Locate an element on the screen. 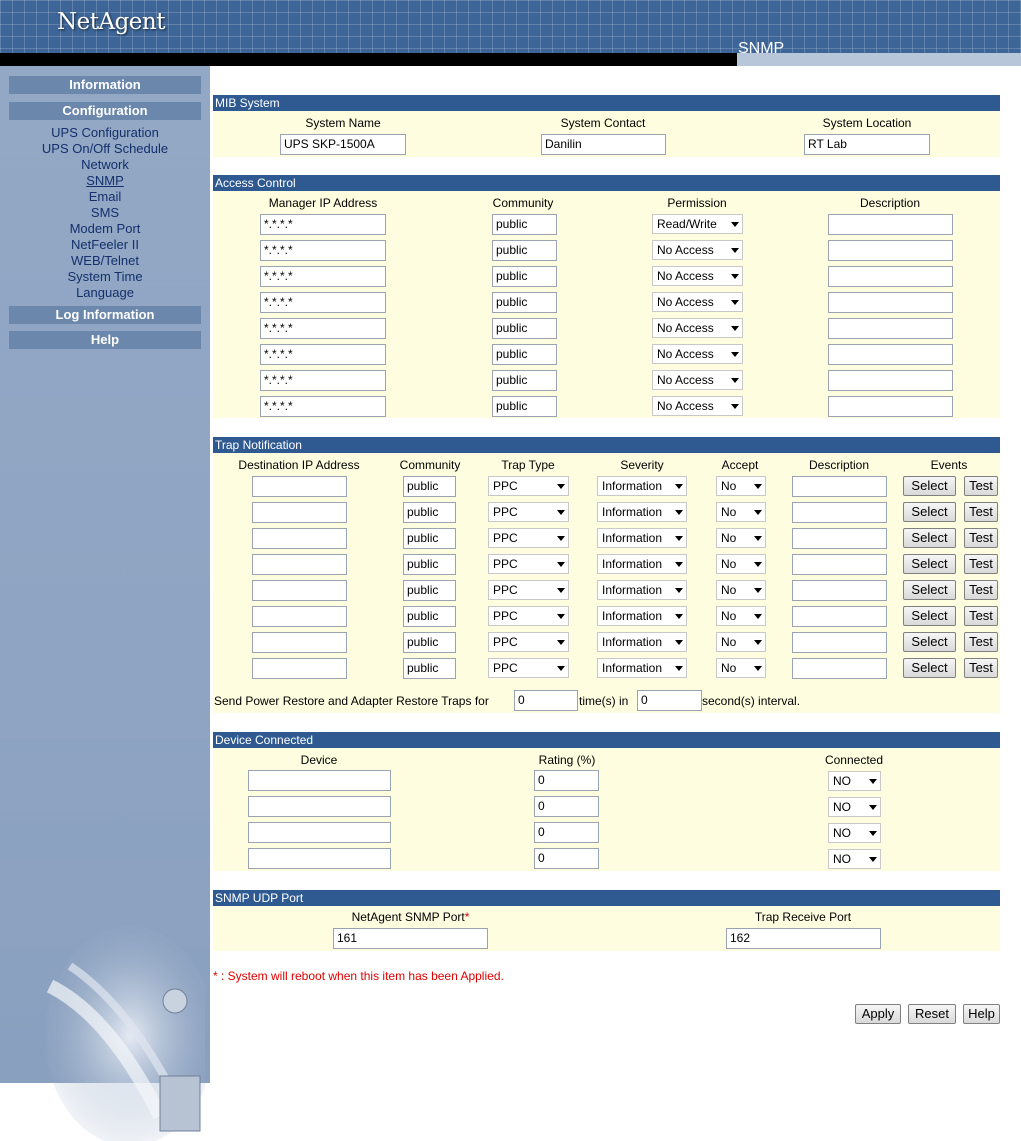  sidebar-item-ups-schedule: UPS On/Off Schedule is located at coordinates (105, 149).